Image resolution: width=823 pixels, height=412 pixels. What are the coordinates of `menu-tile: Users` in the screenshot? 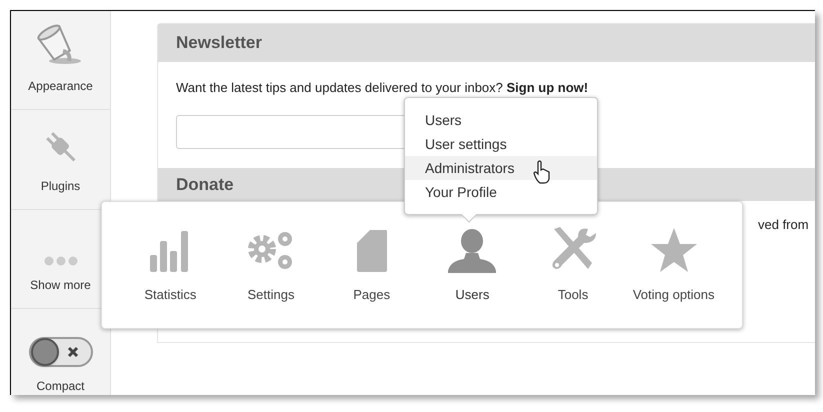 It's located at (472, 265).